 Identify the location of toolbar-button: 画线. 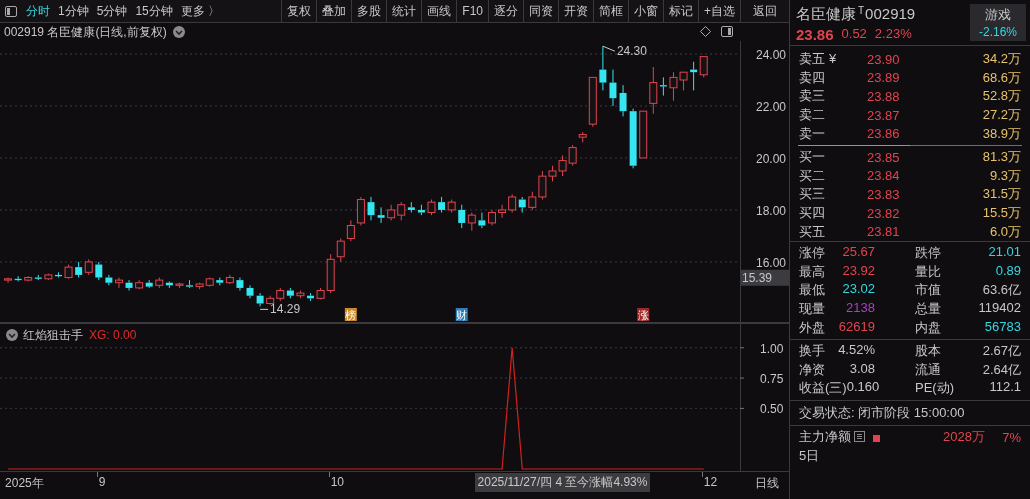
(439, 11).